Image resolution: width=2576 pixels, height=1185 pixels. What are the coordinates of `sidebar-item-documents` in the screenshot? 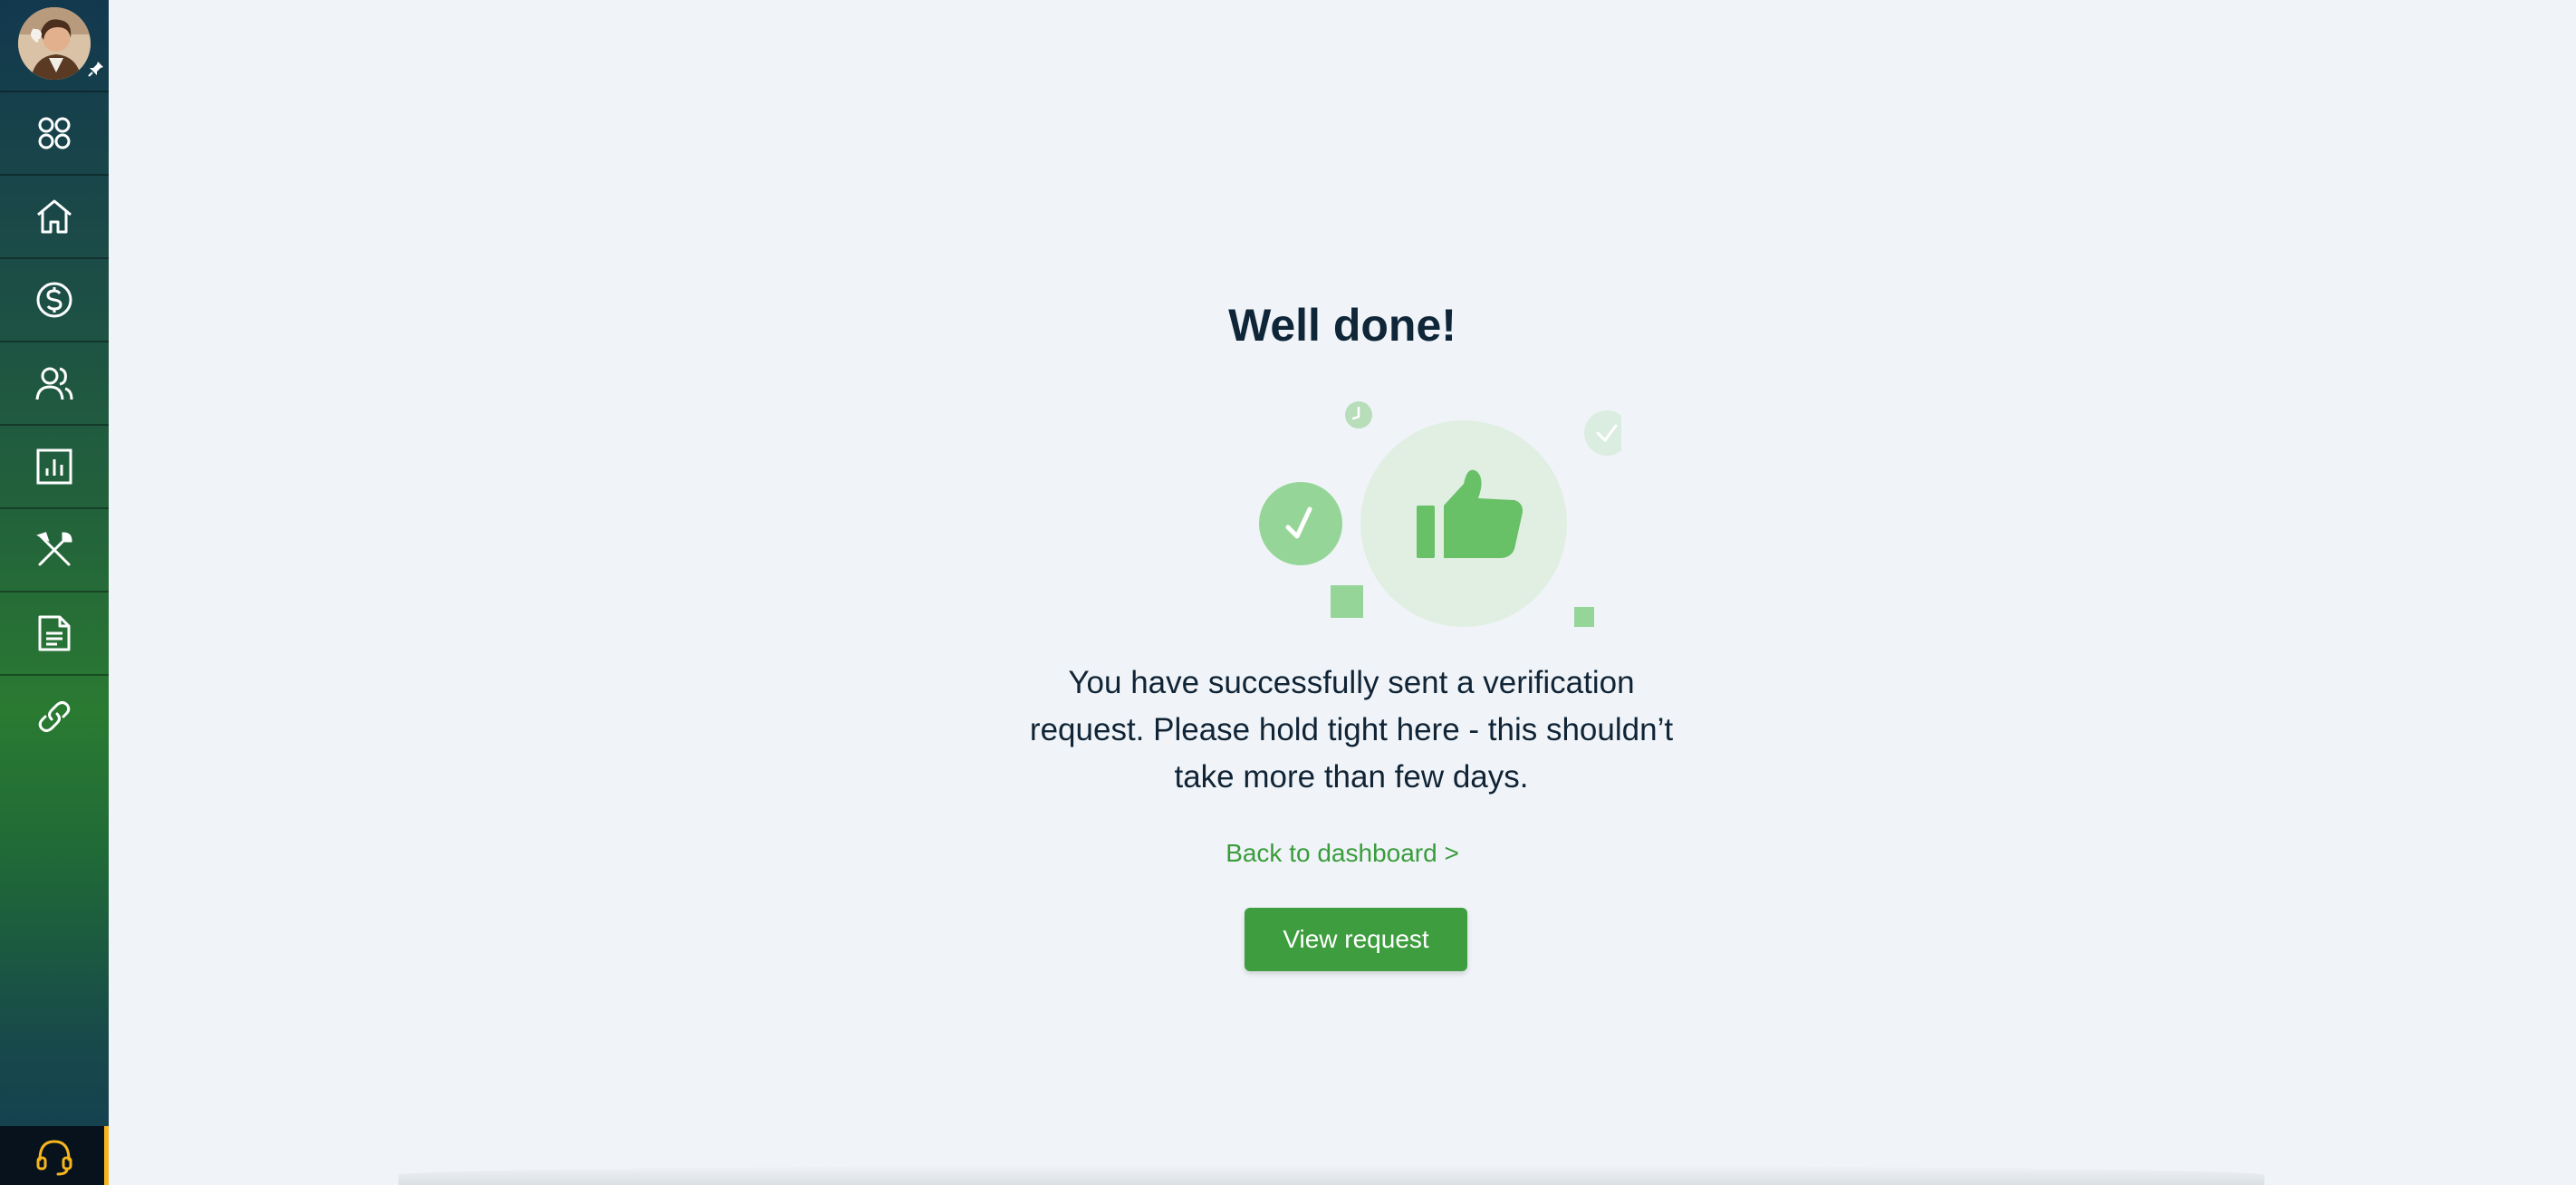 It's located at (54, 632).